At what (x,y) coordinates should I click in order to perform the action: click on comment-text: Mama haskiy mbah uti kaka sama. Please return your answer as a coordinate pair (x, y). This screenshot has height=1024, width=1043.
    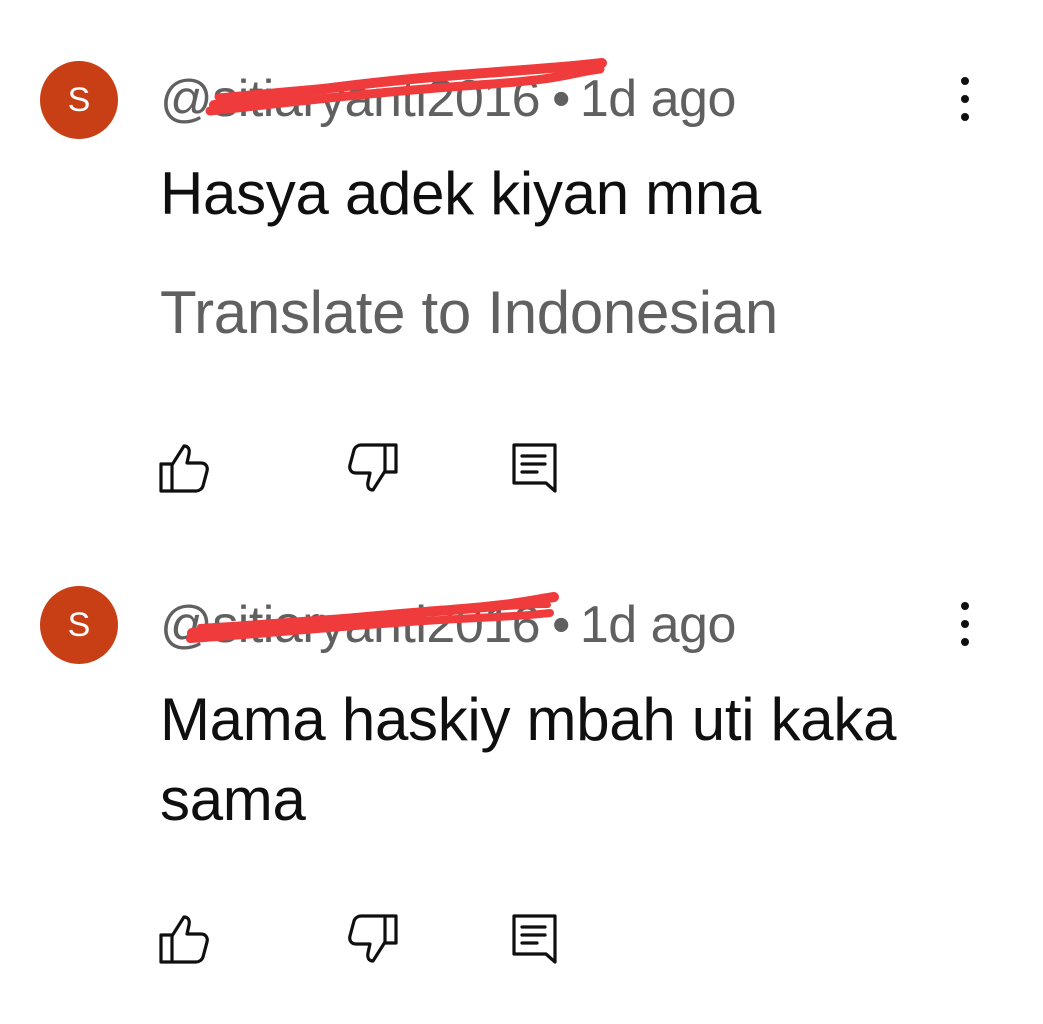
    Looking at the image, I should click on (528, 759).